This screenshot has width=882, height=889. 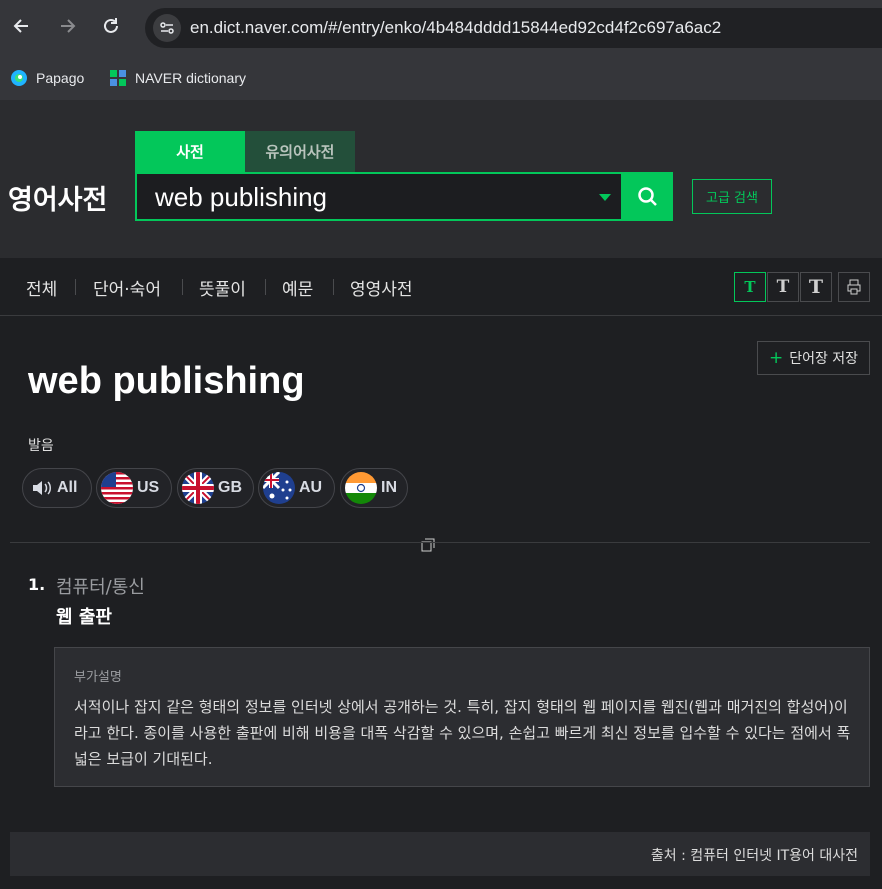 I want to click on save-to-wordbook-button: + 단어장 저장, so click(x=813, y=358).